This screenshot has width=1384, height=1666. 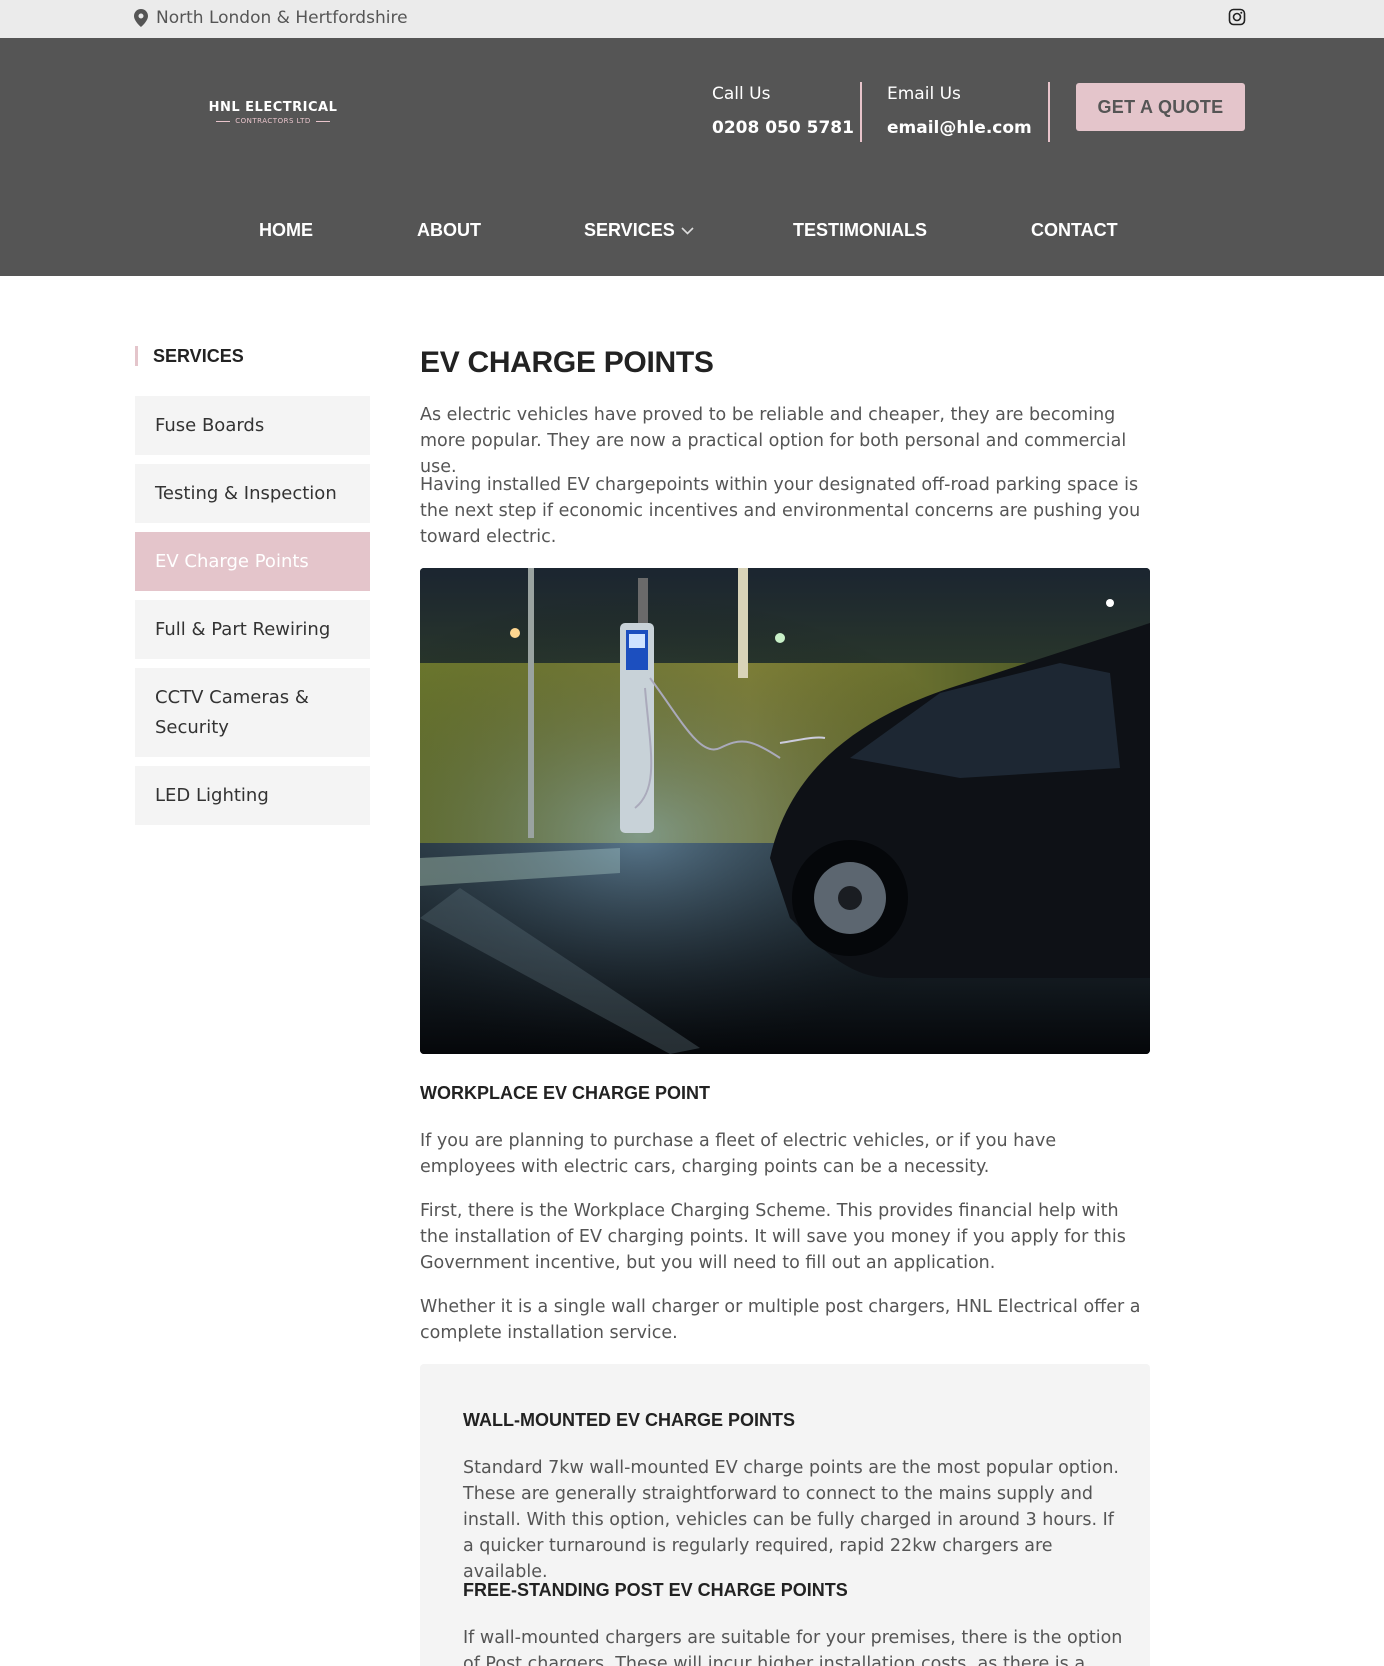 I want to click on email-us: Email Us email@hle.com, so click(x=959, y=111).